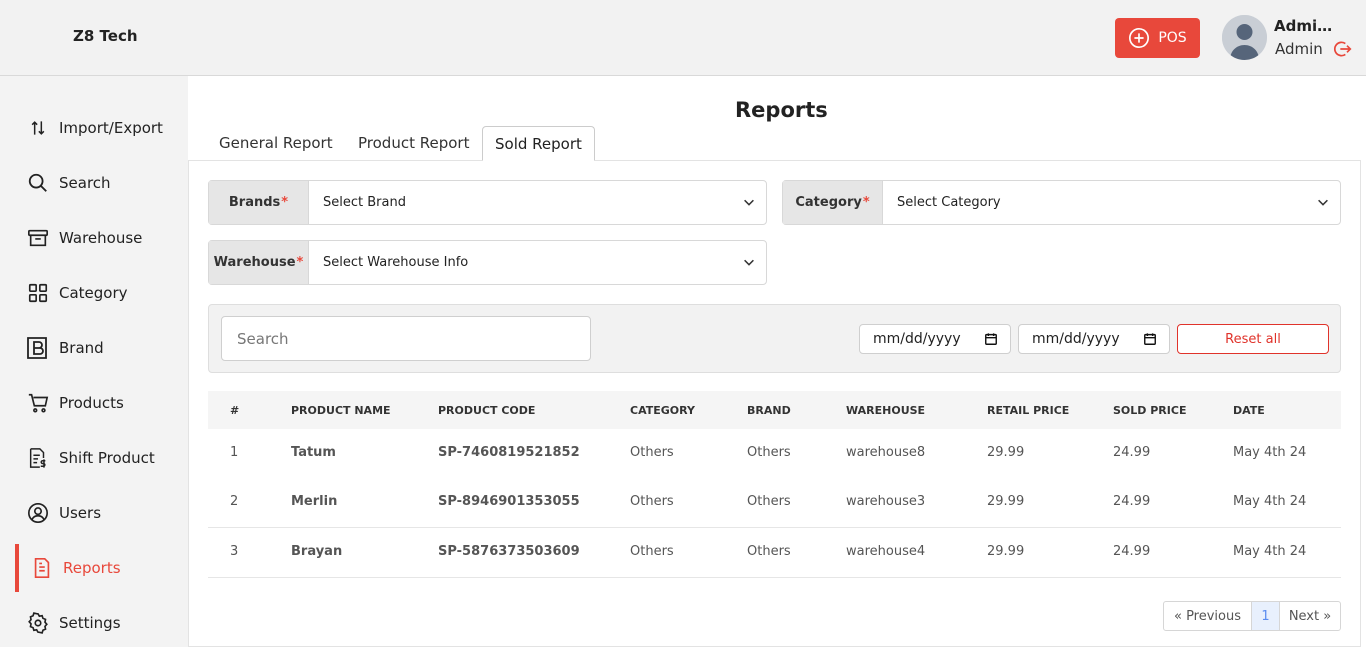 The image size is (1366, 647). I want to click on sidebar-item-search: Search, so click(94, 183).